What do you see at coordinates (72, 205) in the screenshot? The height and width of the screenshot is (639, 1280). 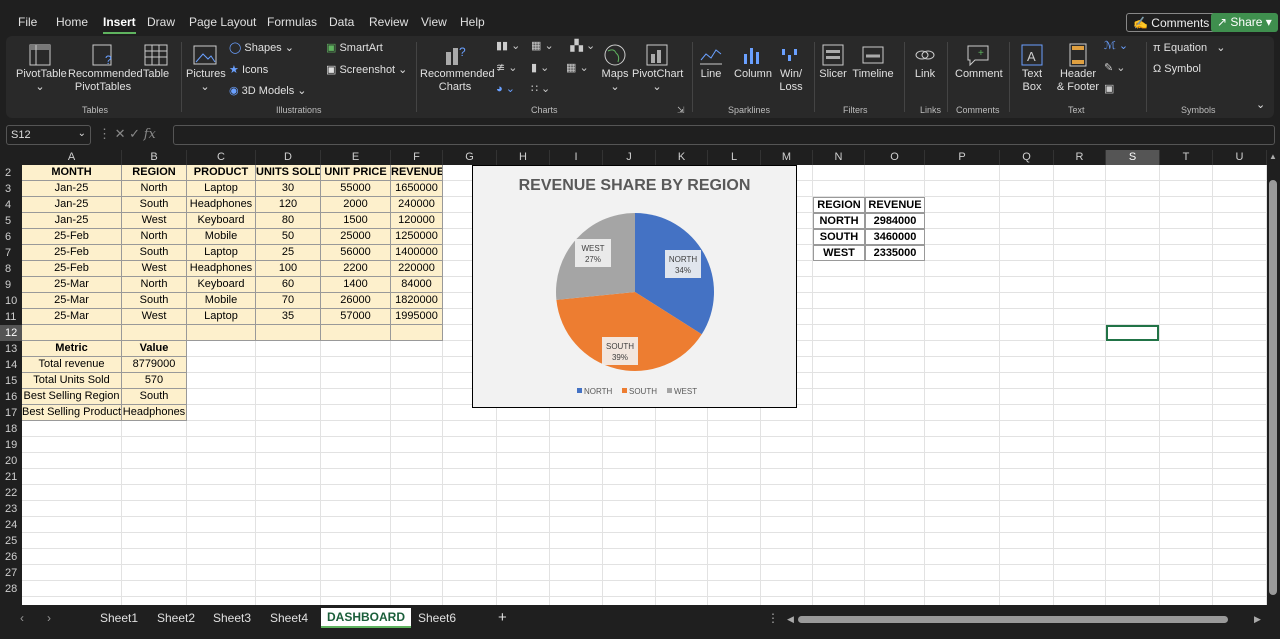 I see `table-cell: Jan-25` at bounding box center [72, 205].